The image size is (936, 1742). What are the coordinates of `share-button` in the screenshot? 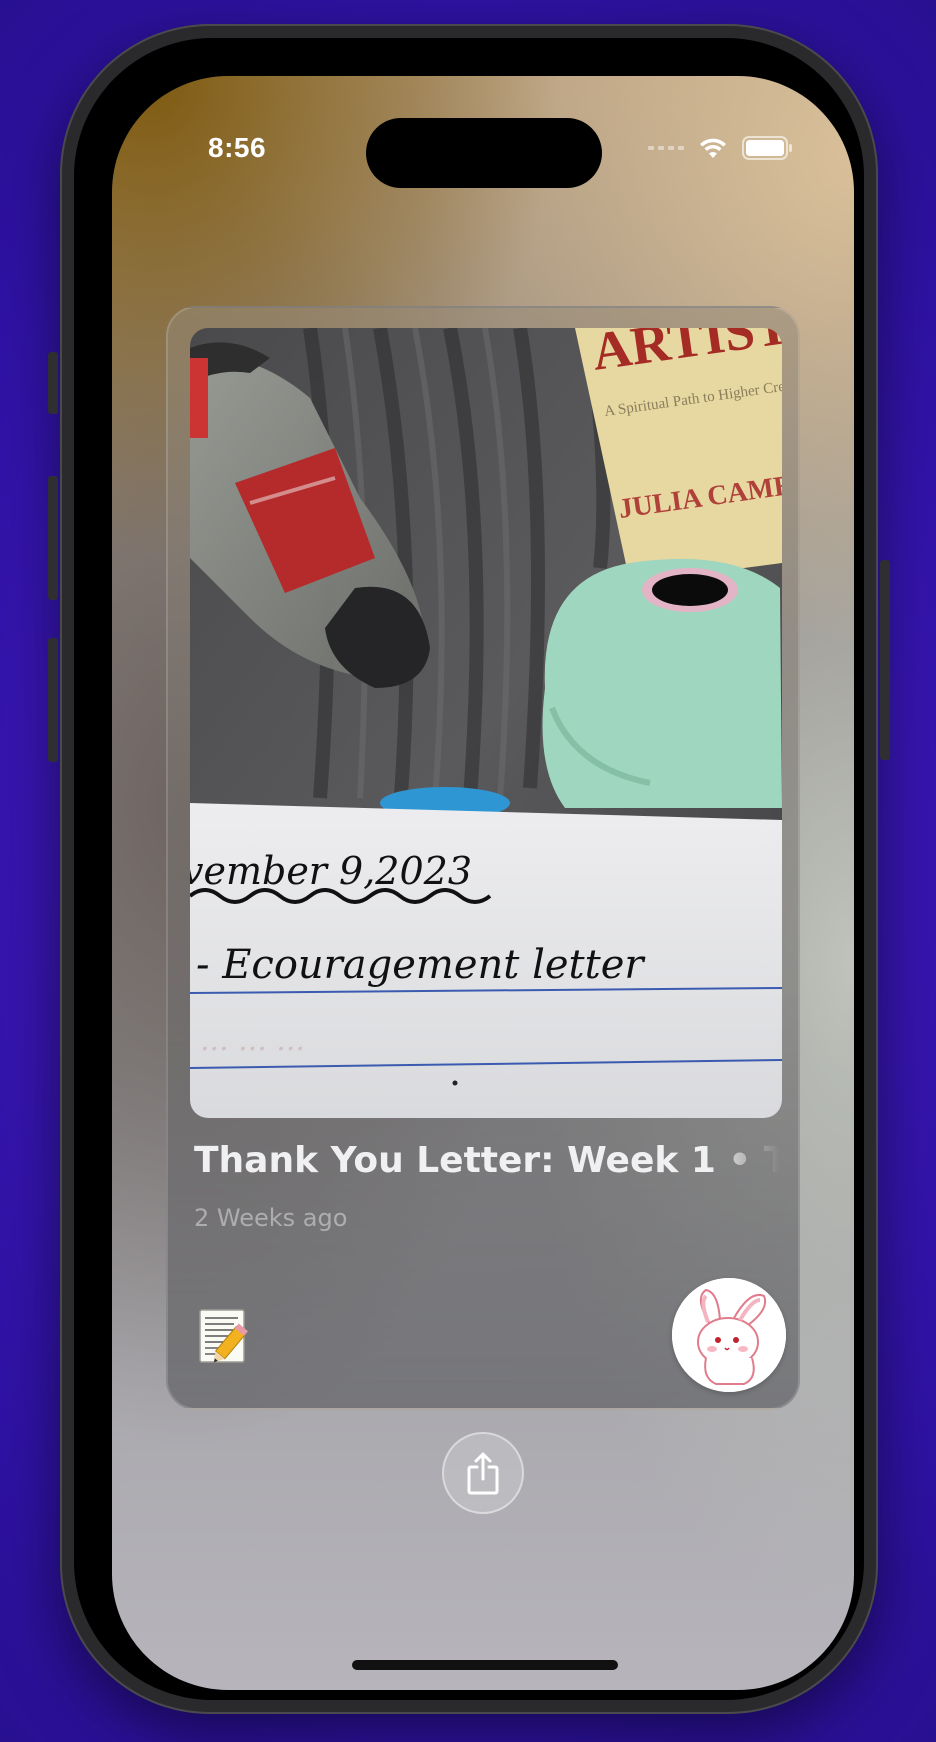 It's located at (483, 1473).